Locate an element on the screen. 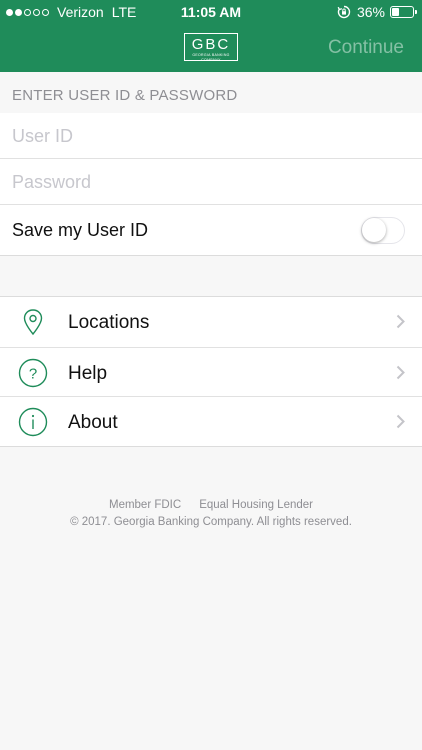 Image resolution: width=422 pixels, height=750 pixels. battery-percent: 36% is located at coordinates (370, 12).